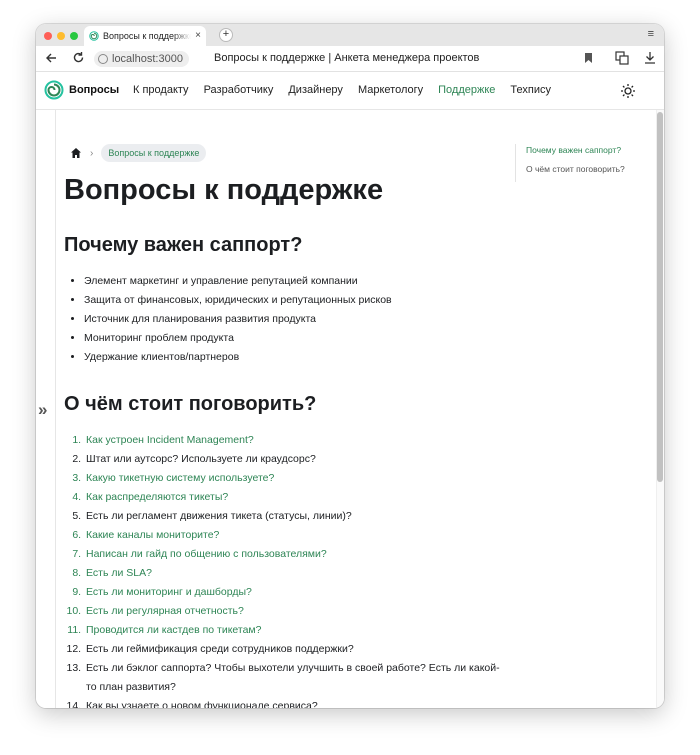 The height and width of the screenshot is (755, 700). Describe the element at coordinates (294, 535) in the screenshot. I see `question-link: Какие каналы мониторите?` at that location.